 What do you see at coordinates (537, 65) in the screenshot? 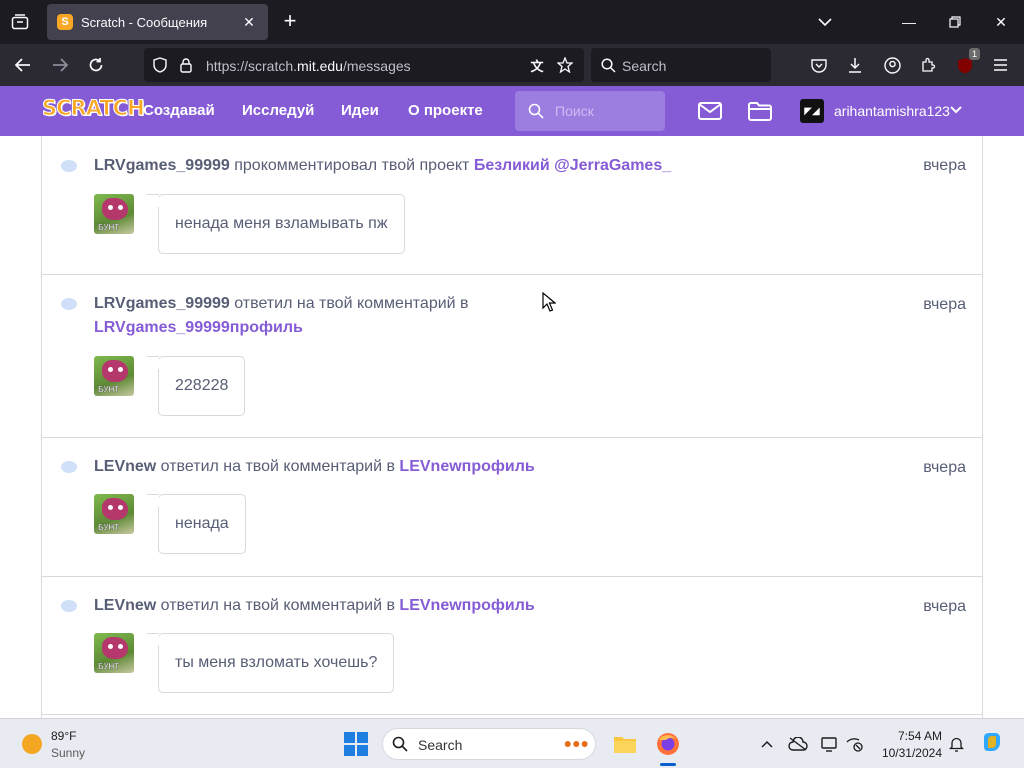
I see `translate-icon: 文` at bounding box center [537, 65].